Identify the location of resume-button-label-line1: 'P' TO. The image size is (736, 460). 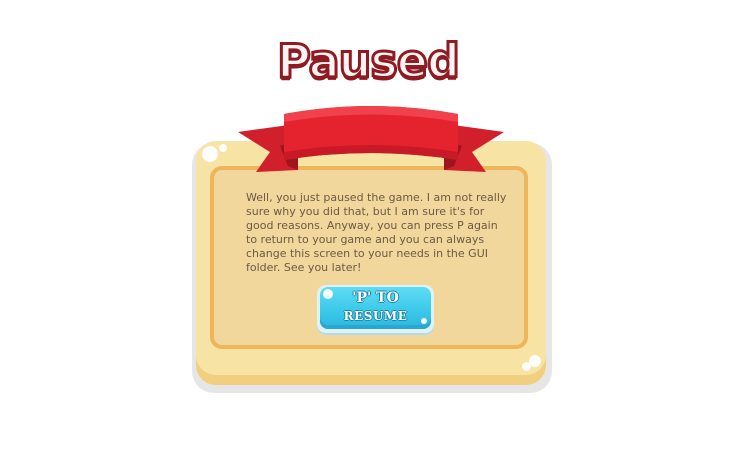
(375, 298).